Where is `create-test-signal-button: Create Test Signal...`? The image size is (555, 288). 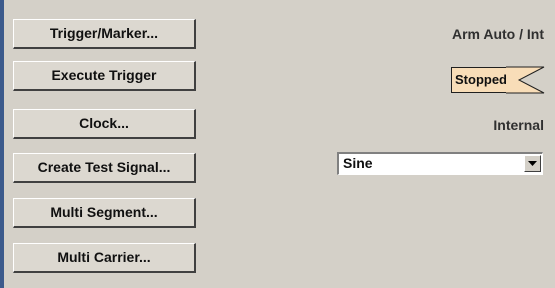
create-test-signal-button: Create Test Signal... is located at coordinates (104, 168).